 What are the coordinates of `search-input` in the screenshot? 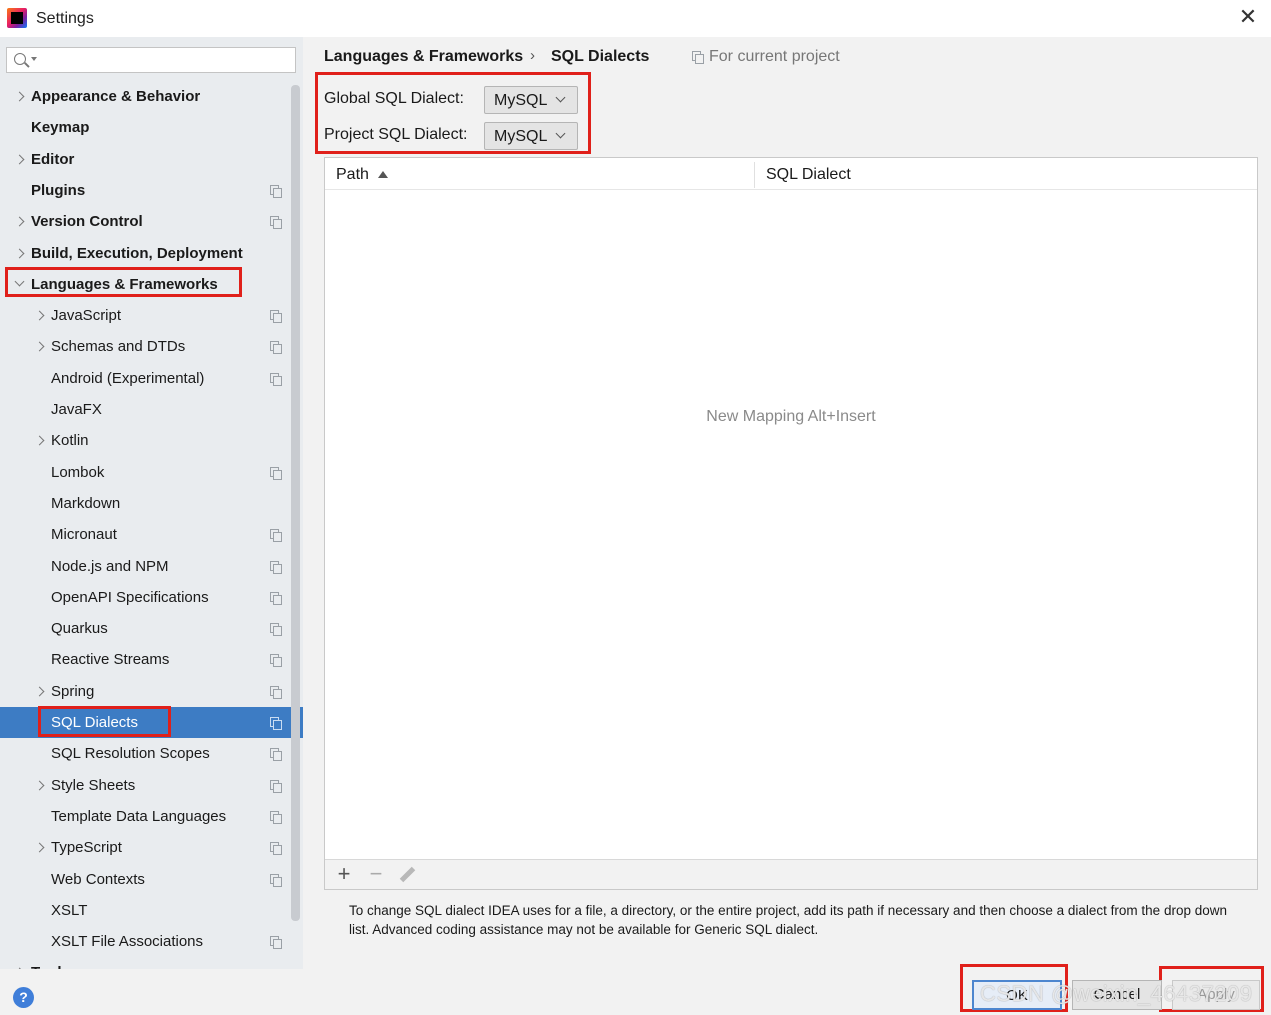 It's located at (151, 60).